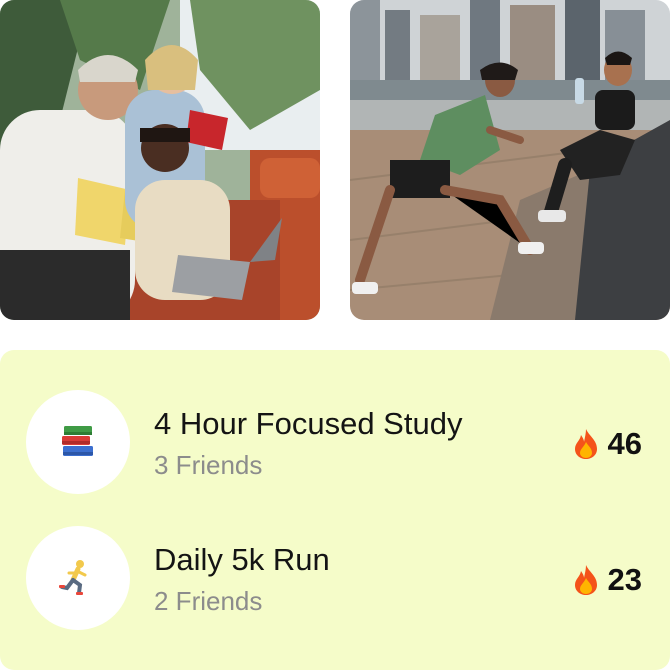  I want to click on streak-count: 23, so click(624, 579).